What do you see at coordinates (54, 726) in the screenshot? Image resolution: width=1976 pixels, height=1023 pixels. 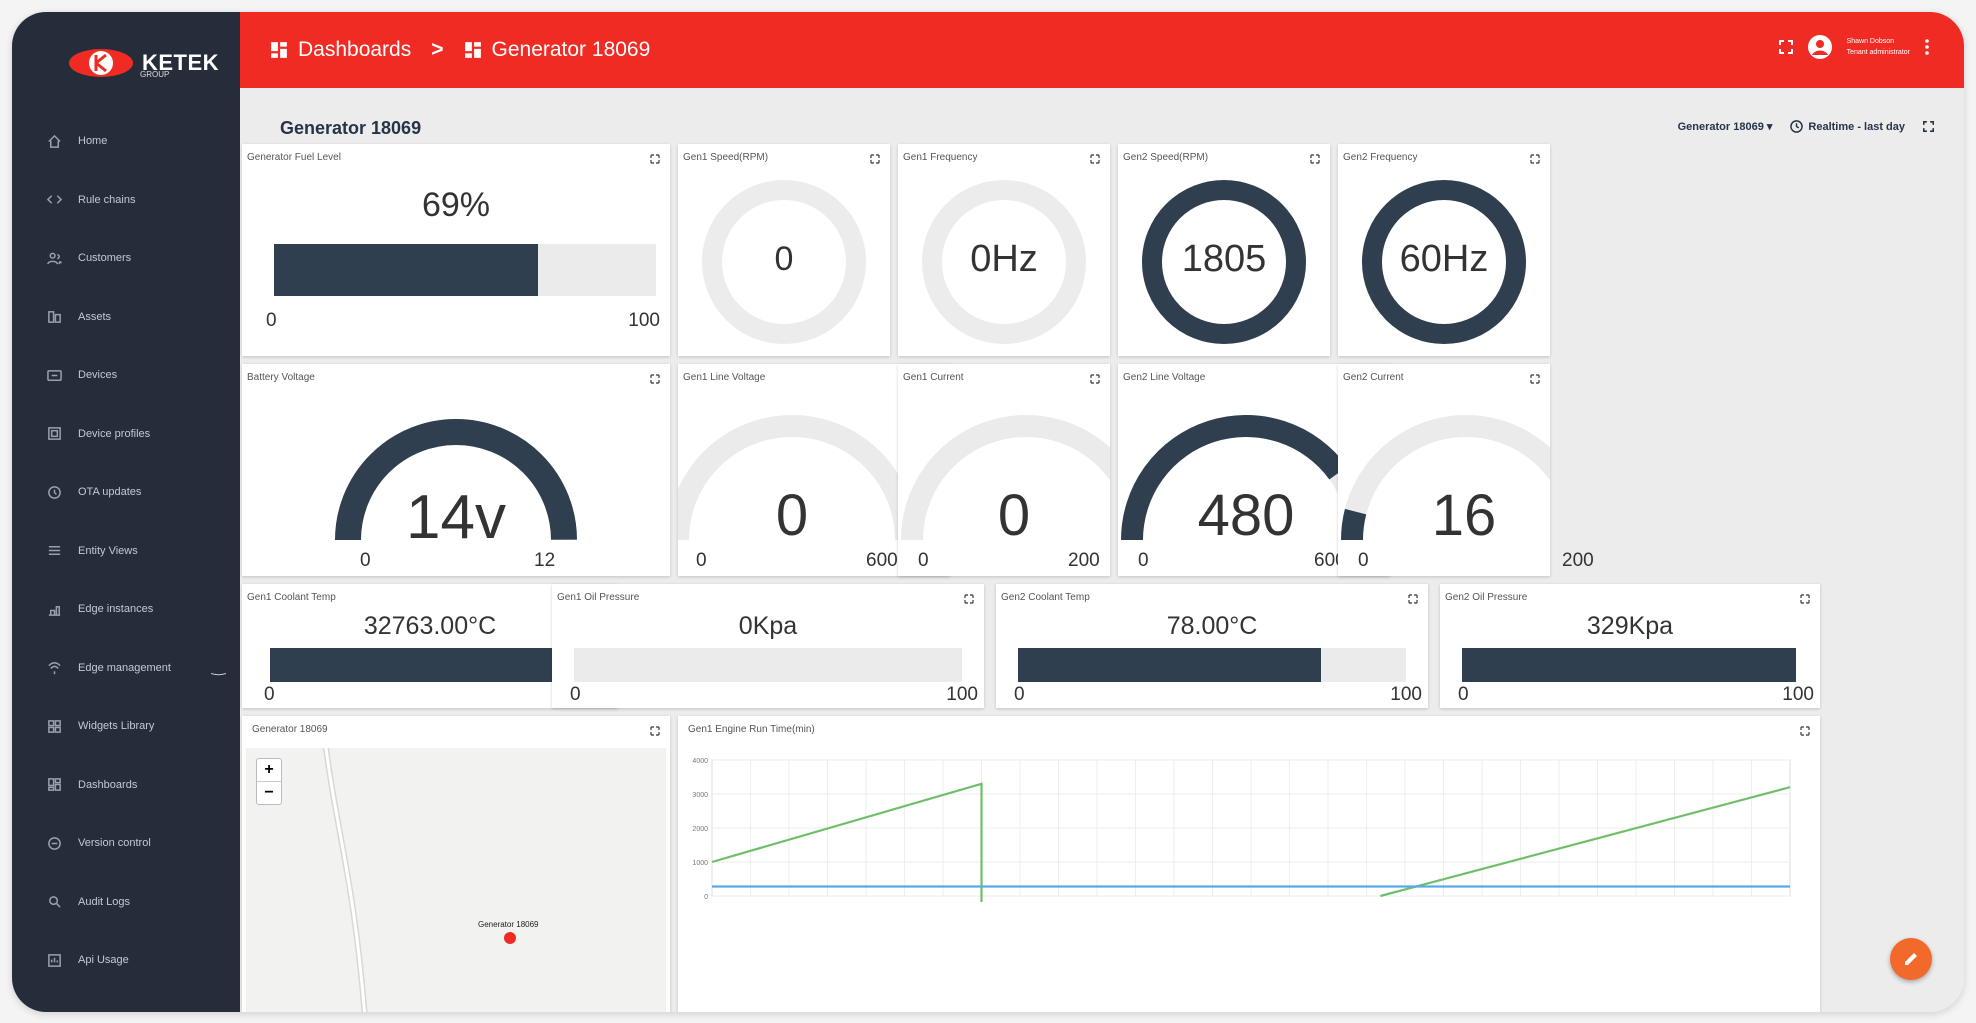 I see `widgets-icon` at bounding box center [54, 726].